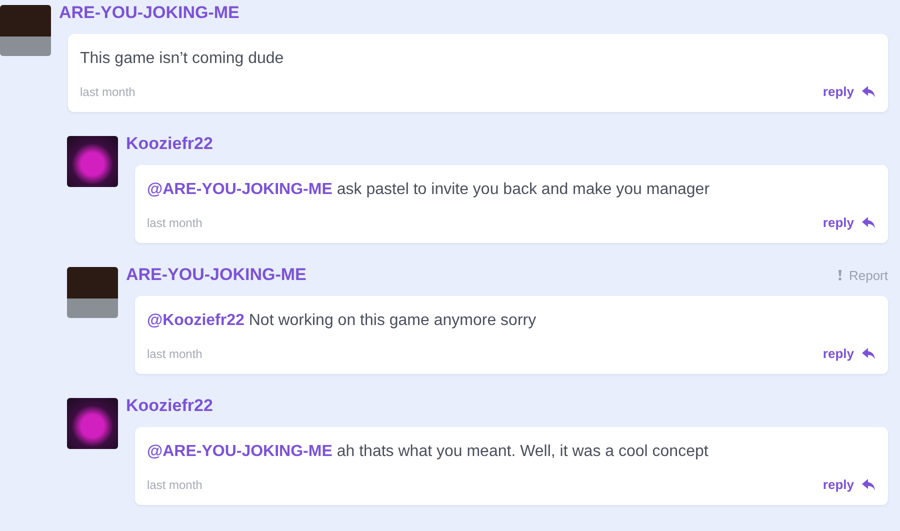  Describe the element at coordinates (839, 275) in the screenshot. I see `exclamation-icon` at that location.